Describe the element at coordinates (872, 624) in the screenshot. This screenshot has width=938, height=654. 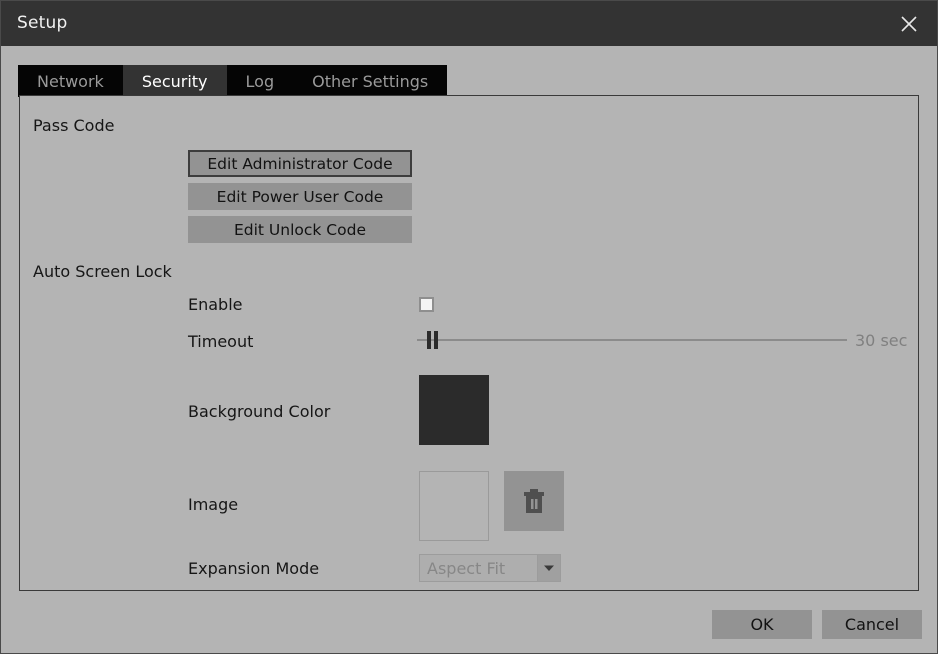
I see `cancel-button: Cancel` at that location.